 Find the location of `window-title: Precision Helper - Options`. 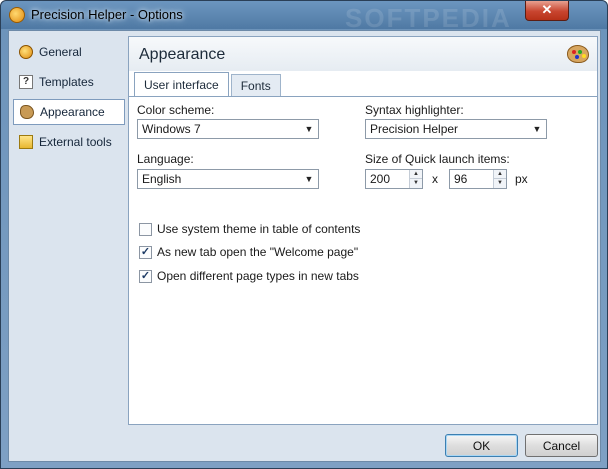

window-title: Precision Helper - Options is located at coordinates (107, 14).